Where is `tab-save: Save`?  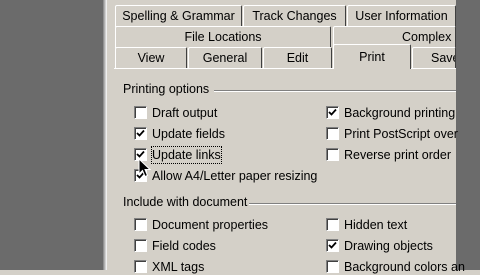 tab-save: Save is located at coordinates (434, 58).